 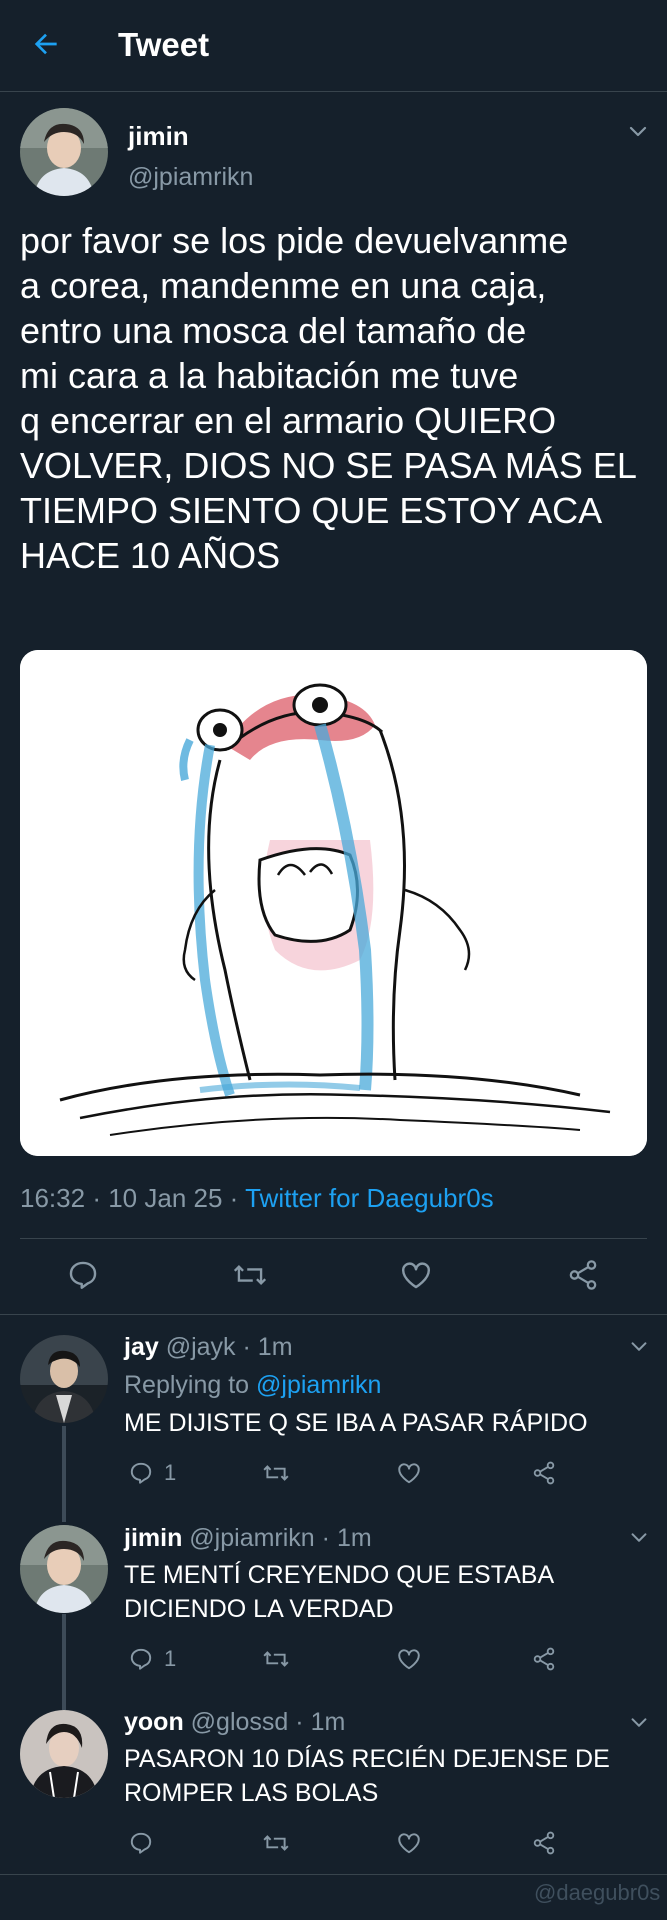 What do you see at coordinates (53, 1198) in the screenshot?
I see `tweet-time: 16:32` at bounding box center [53, 1198].